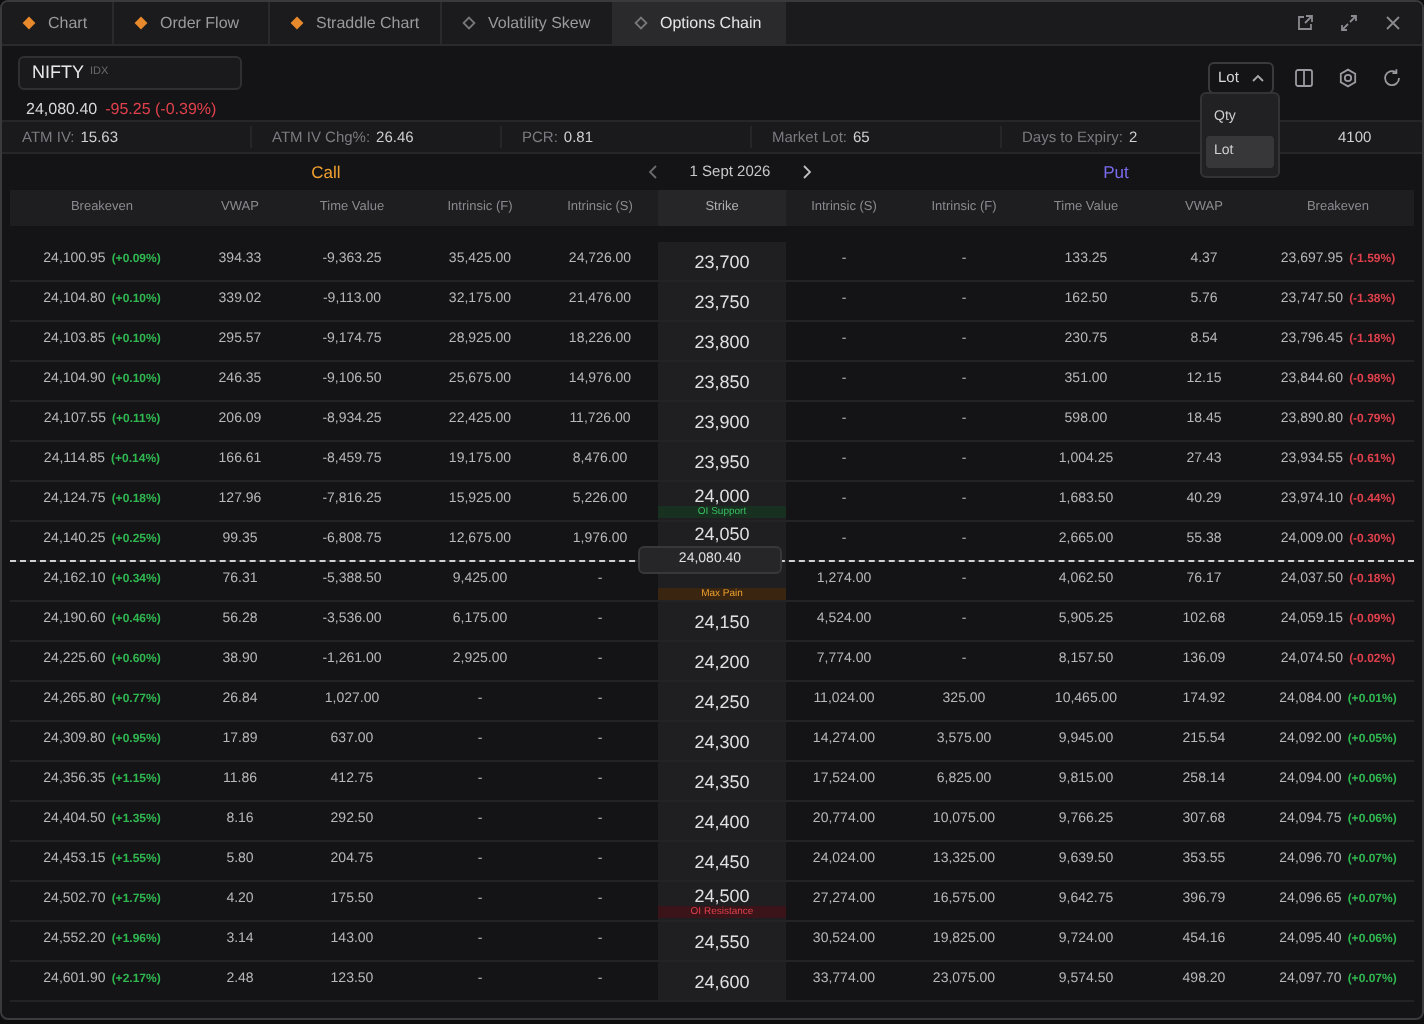  I want to click on strike-price: 24,200, so click(722, 661).